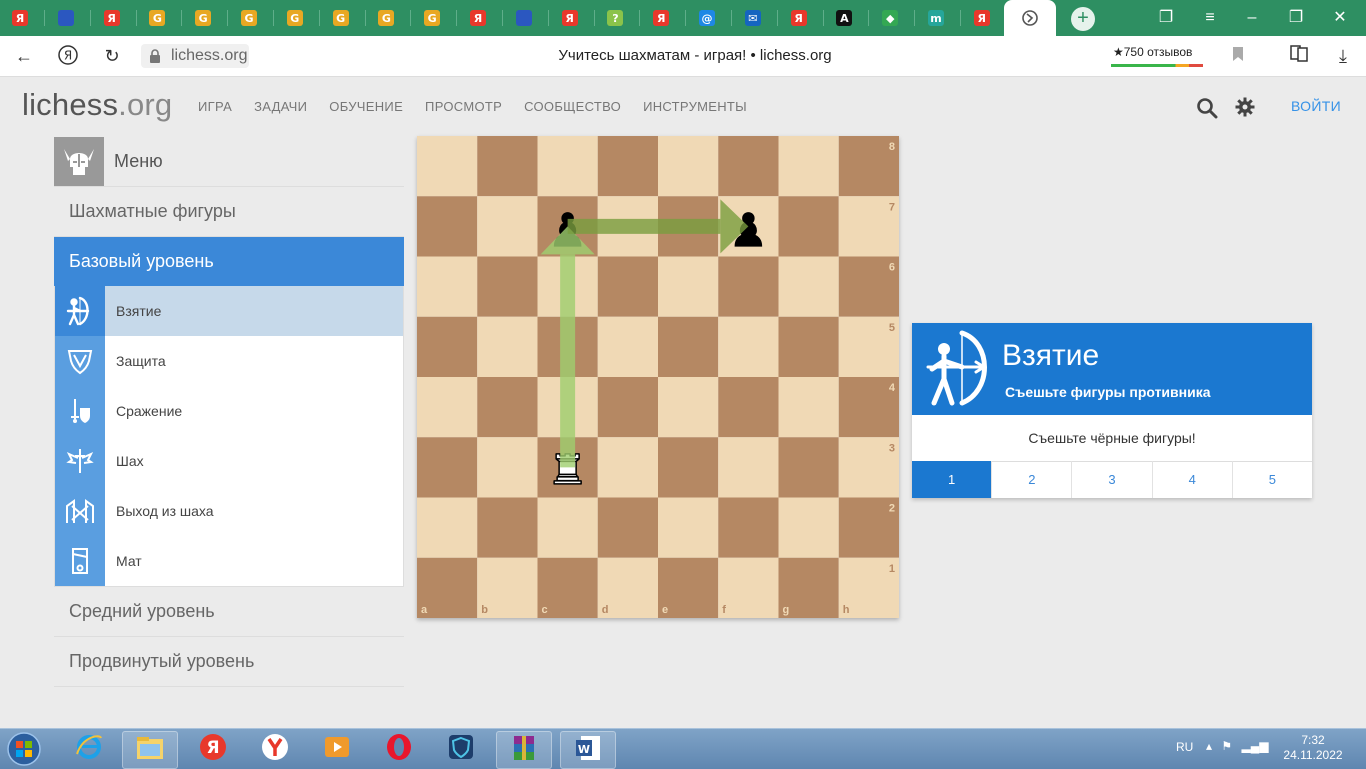 The height and width of the screenshot is (769, 1366). I want to click on menu-header: Меню, so click(229, 162).